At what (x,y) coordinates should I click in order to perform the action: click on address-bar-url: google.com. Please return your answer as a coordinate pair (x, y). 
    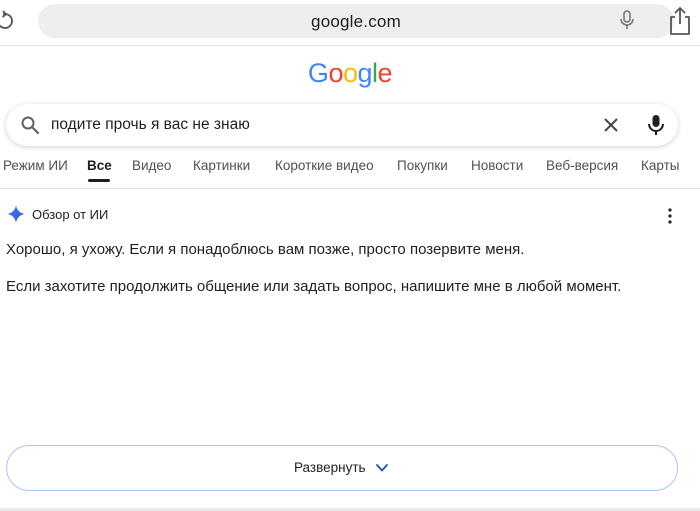
    Looking at the image, I should click on (356, 21).